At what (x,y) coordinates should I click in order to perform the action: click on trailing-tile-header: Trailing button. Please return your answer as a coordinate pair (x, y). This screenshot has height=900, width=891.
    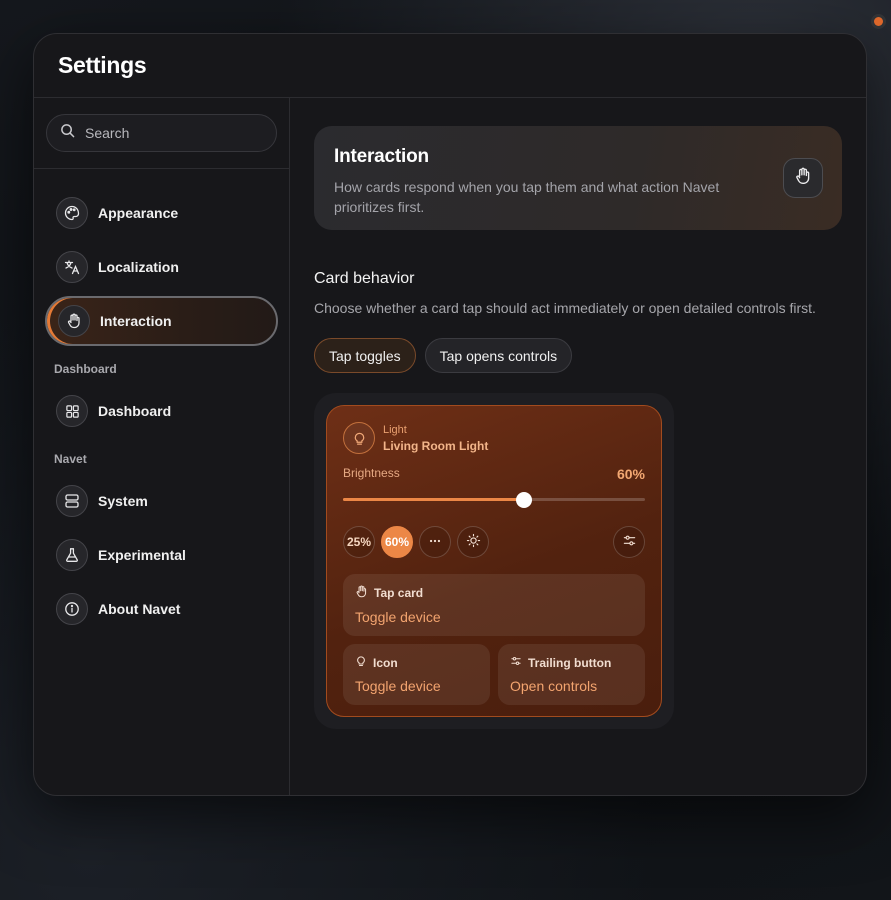
    Looking at the image, I should click on (571, 662).